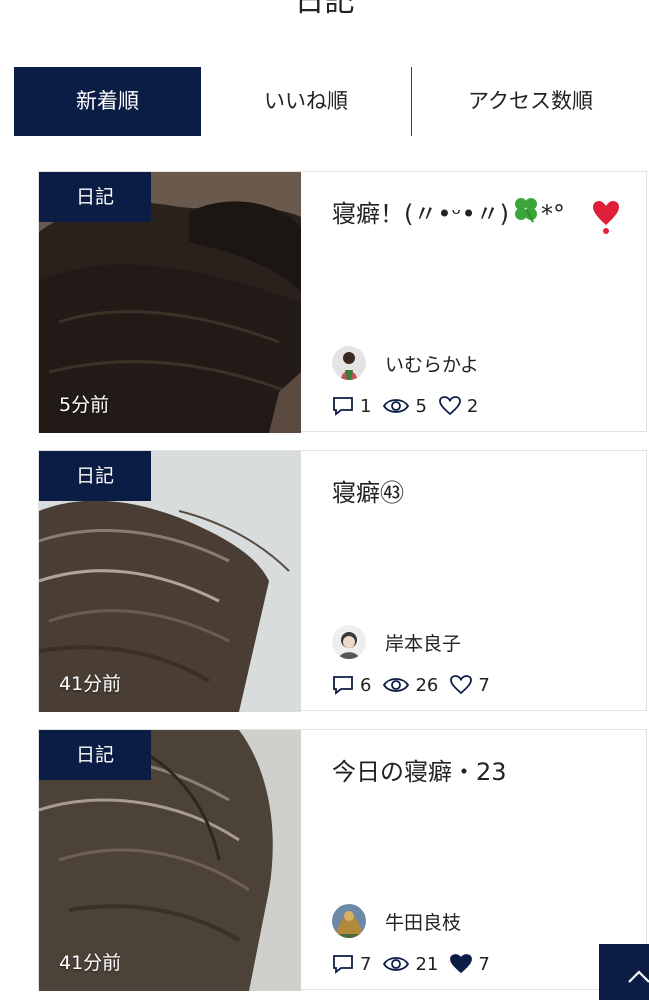  I want to click on page-title: 日記, so click(324, 9).